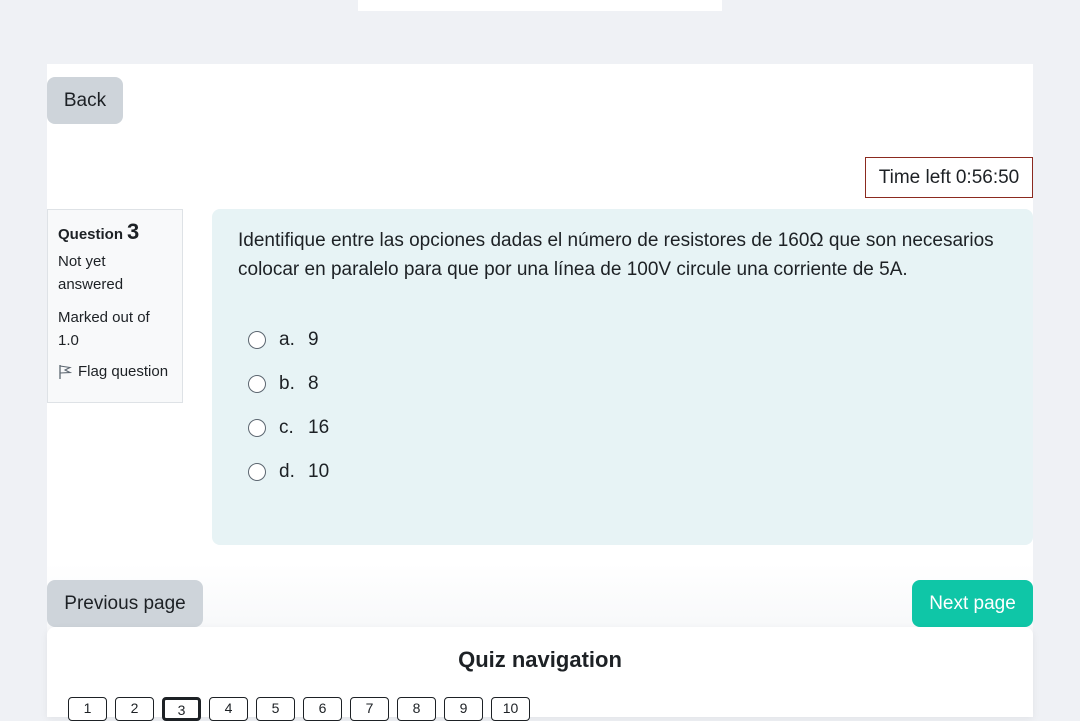 The width and height of the screenshot is (1080, 721). I want to click on quiz-nav-button: 8, so click(416, 709).